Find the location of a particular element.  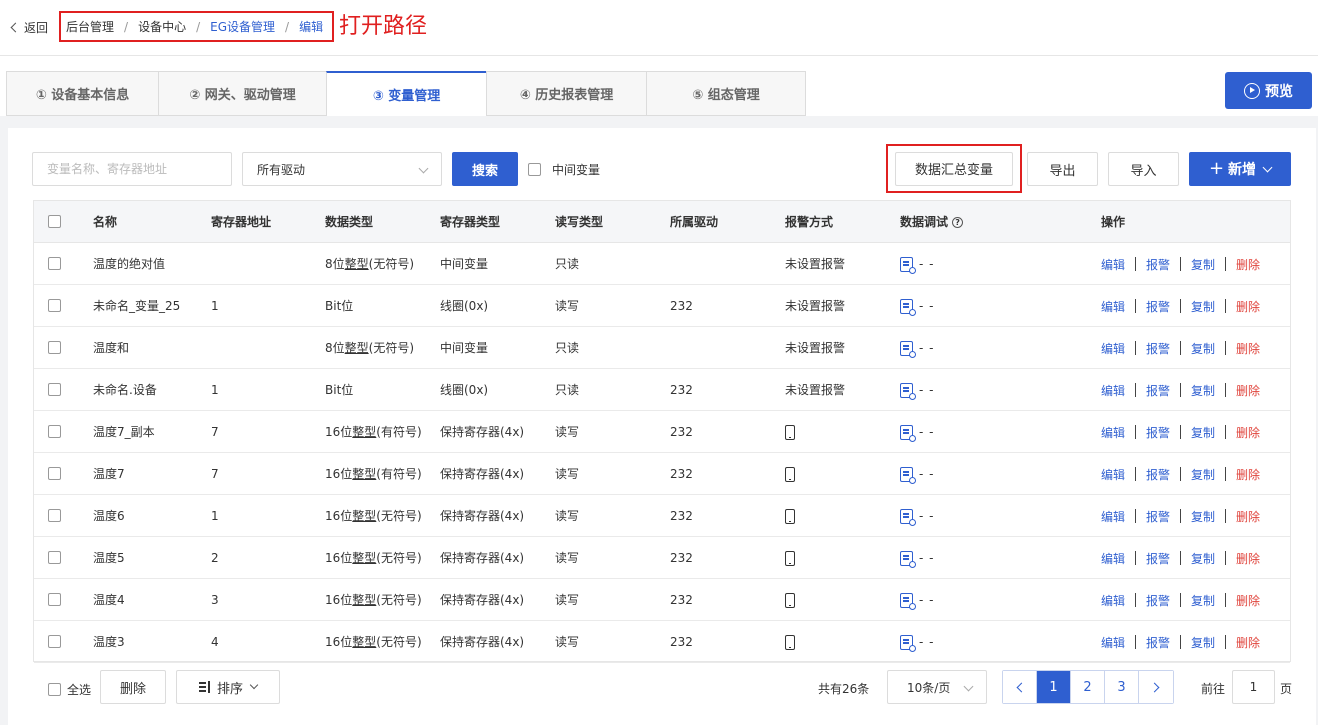

action-separator is located at coordinates (1181, 432).